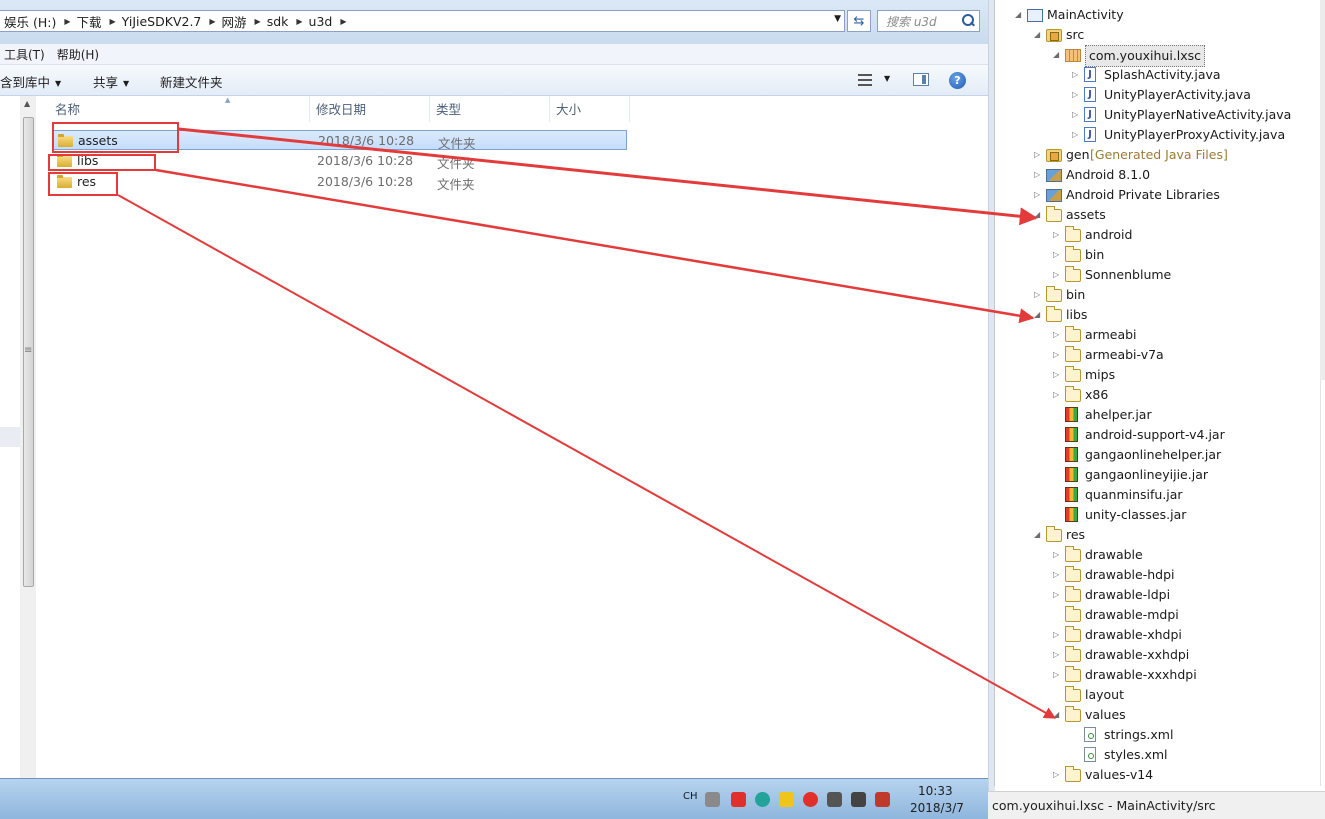 The width and height of the screenshot is (1325, 819). Describe the element at coordinates (1137, 654) in the screenshot. I see `tree-node-label: drawable-xxhdpi` at that location.